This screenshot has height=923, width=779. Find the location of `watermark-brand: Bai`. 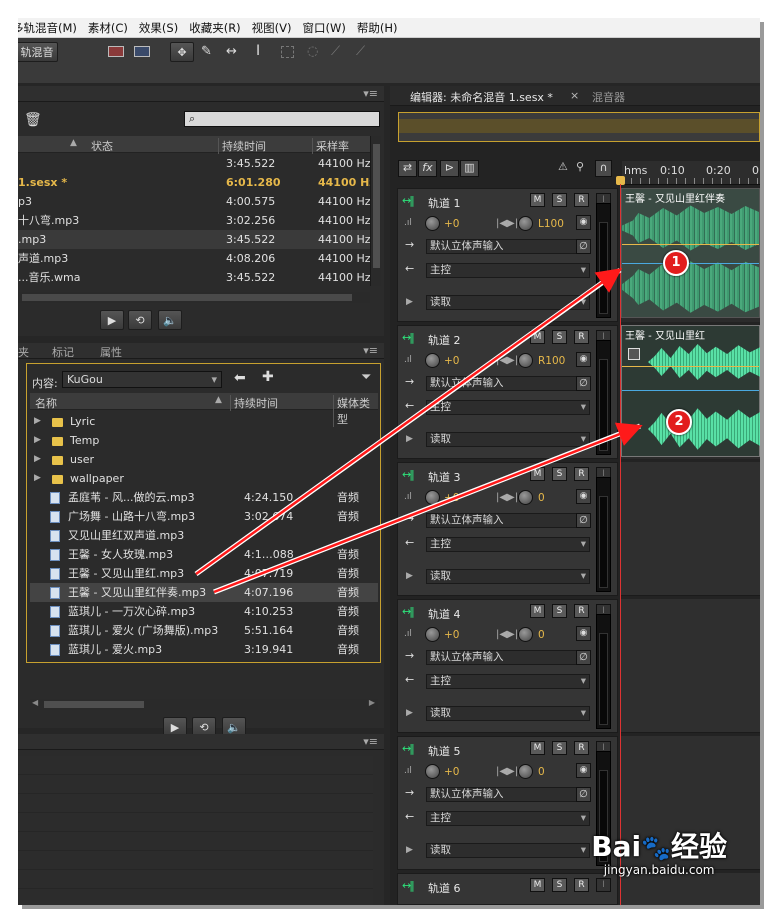

watermark-brand: Bai is located at coordinates (616, 846).